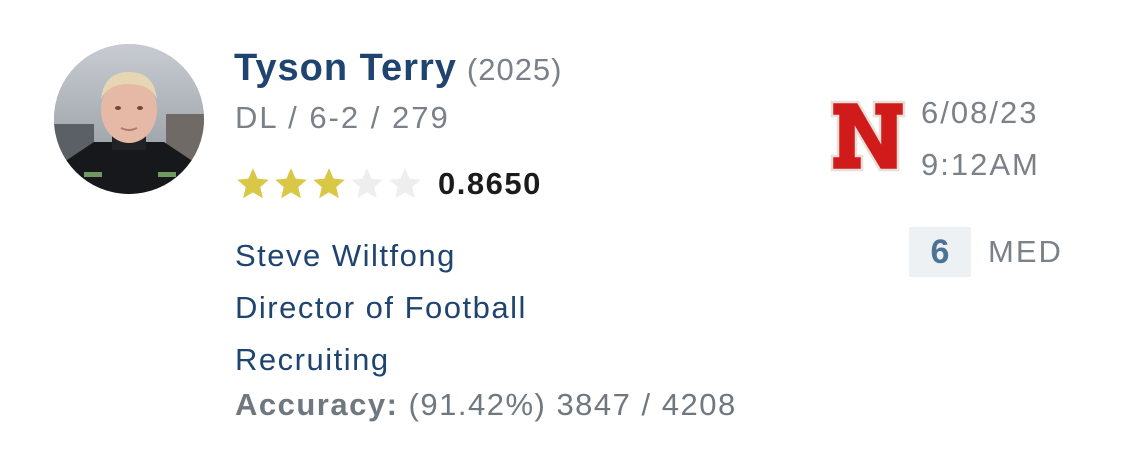 Image resolution: width=1125 pixels, height=457 pixels. I want to click on analyst-name-link: Steve Wiltfong, so click(515, 256).